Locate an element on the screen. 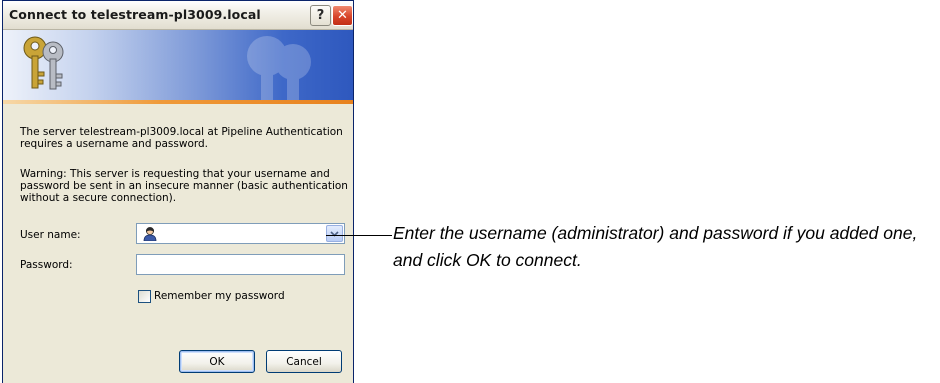  cancel-button: Cancel is located at coordinates (304, 361).